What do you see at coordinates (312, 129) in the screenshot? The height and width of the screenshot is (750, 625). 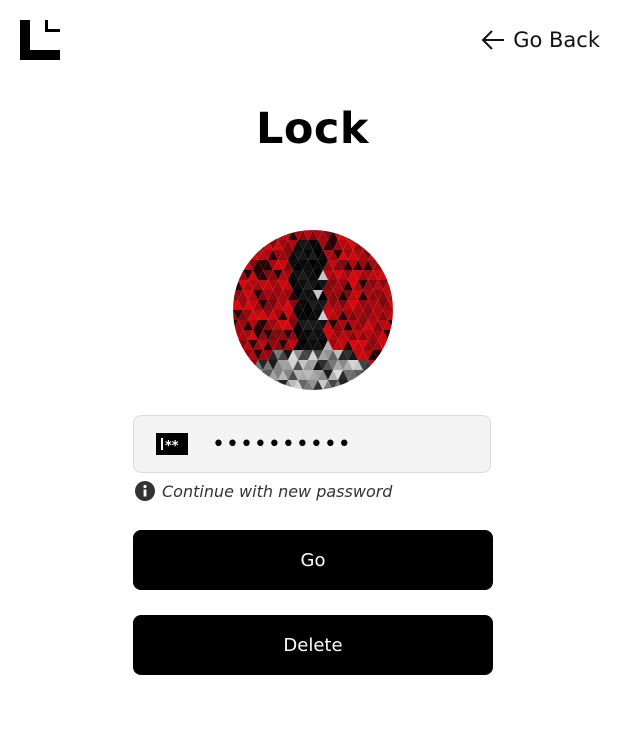 I see `page-title: Lock` at bounding box center [312, 129].